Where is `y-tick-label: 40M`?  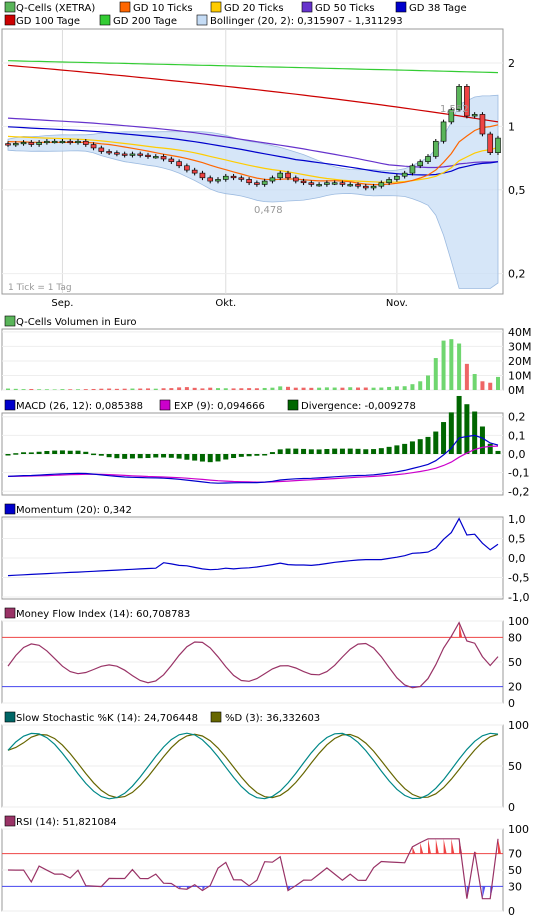 y-tick-label: 40M is located at coordinates (520, 332).